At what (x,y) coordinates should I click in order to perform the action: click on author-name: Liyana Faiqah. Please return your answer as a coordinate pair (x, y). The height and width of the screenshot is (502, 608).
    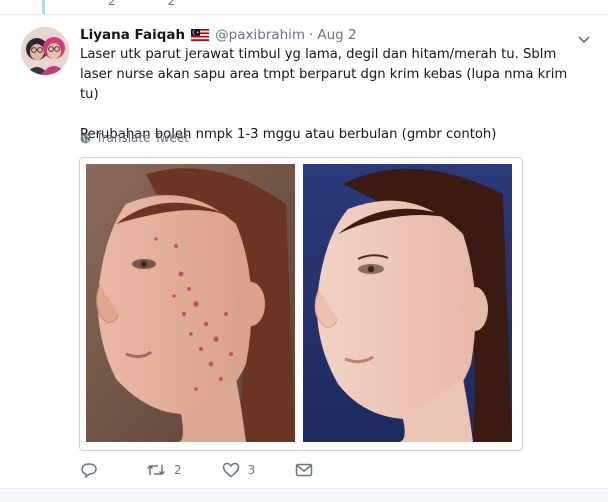
    Looking at the image, I should click on (132, 35).